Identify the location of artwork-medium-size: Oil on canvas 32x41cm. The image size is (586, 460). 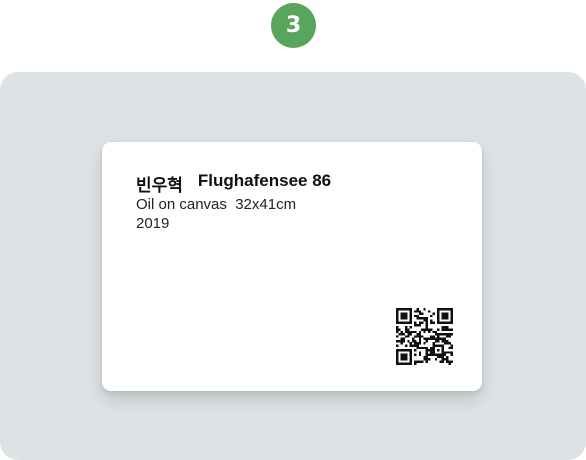
(216, 204).